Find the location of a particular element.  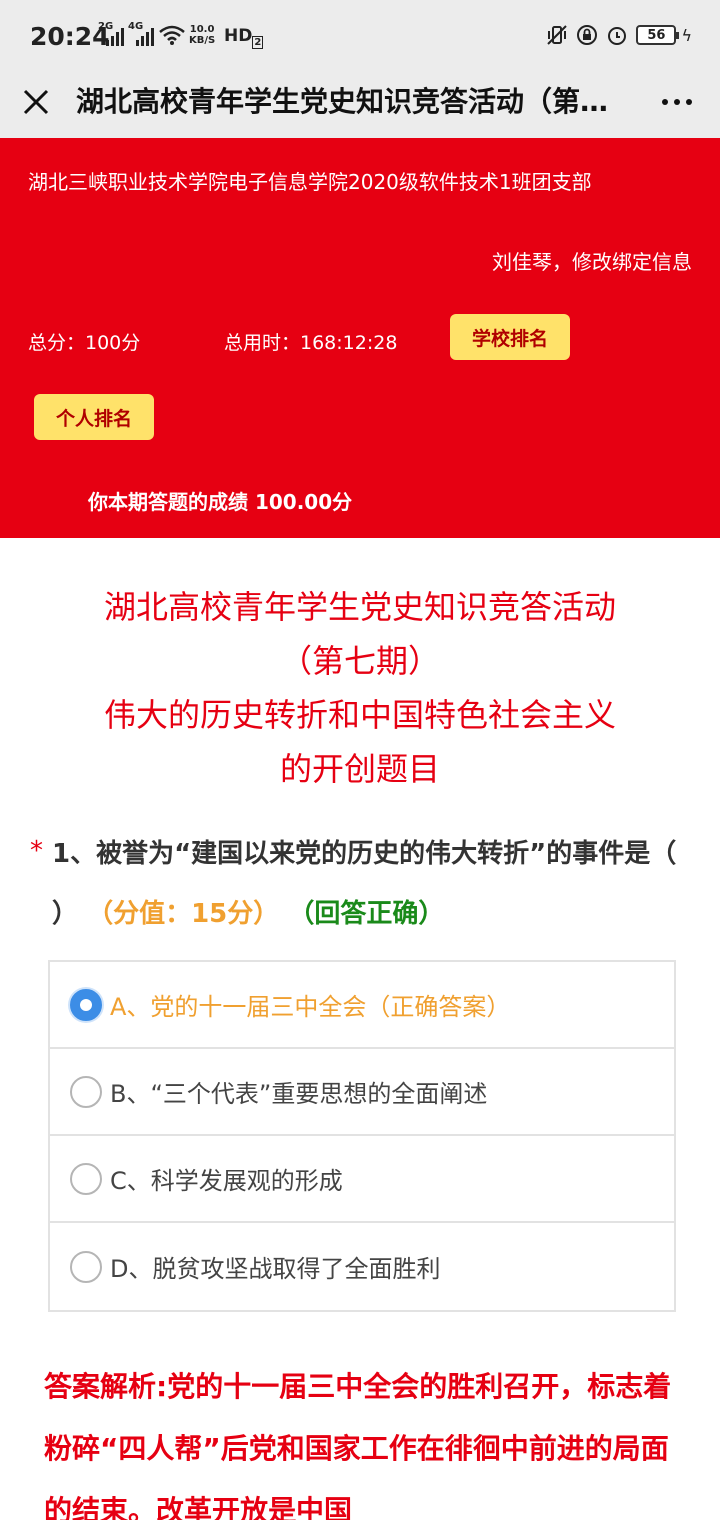

option-label: B、“三个代表”重要思想的全面阐述 is located at coordinates (299, 1094).